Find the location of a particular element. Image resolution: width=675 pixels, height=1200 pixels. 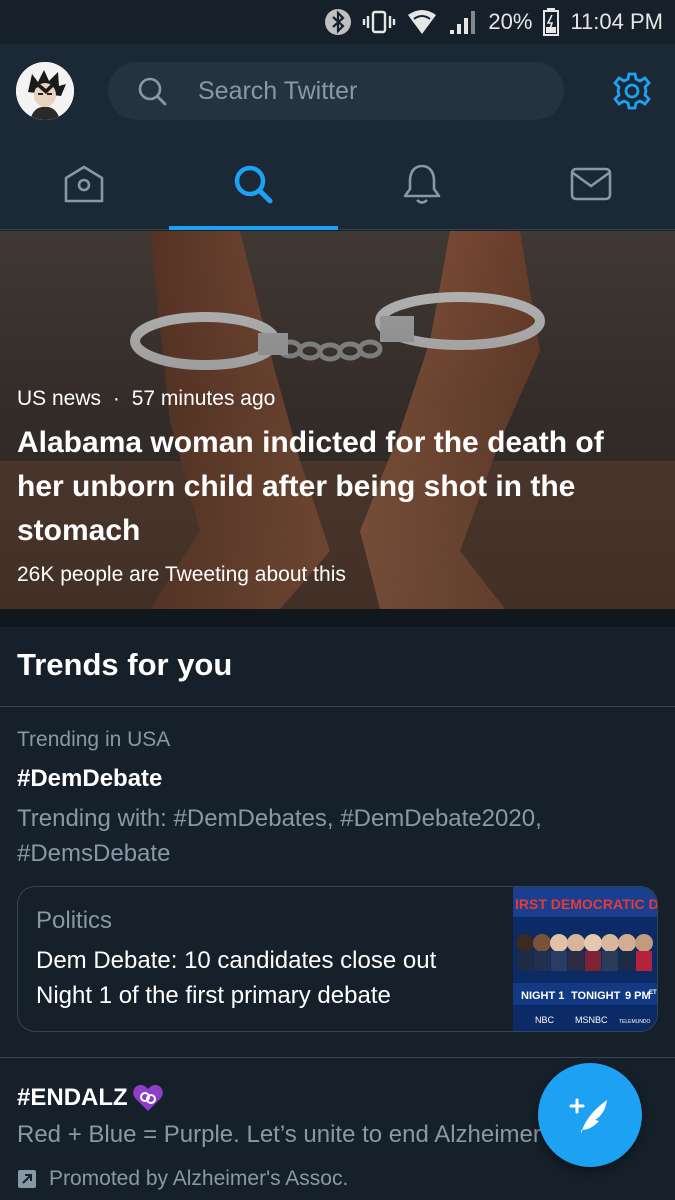

tab-search is located at coordinates (253, 184).